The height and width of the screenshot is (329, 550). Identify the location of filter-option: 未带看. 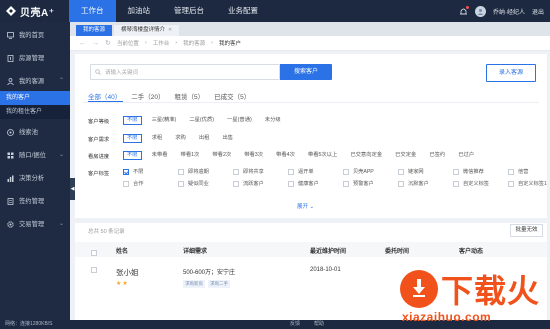
(160, 155).